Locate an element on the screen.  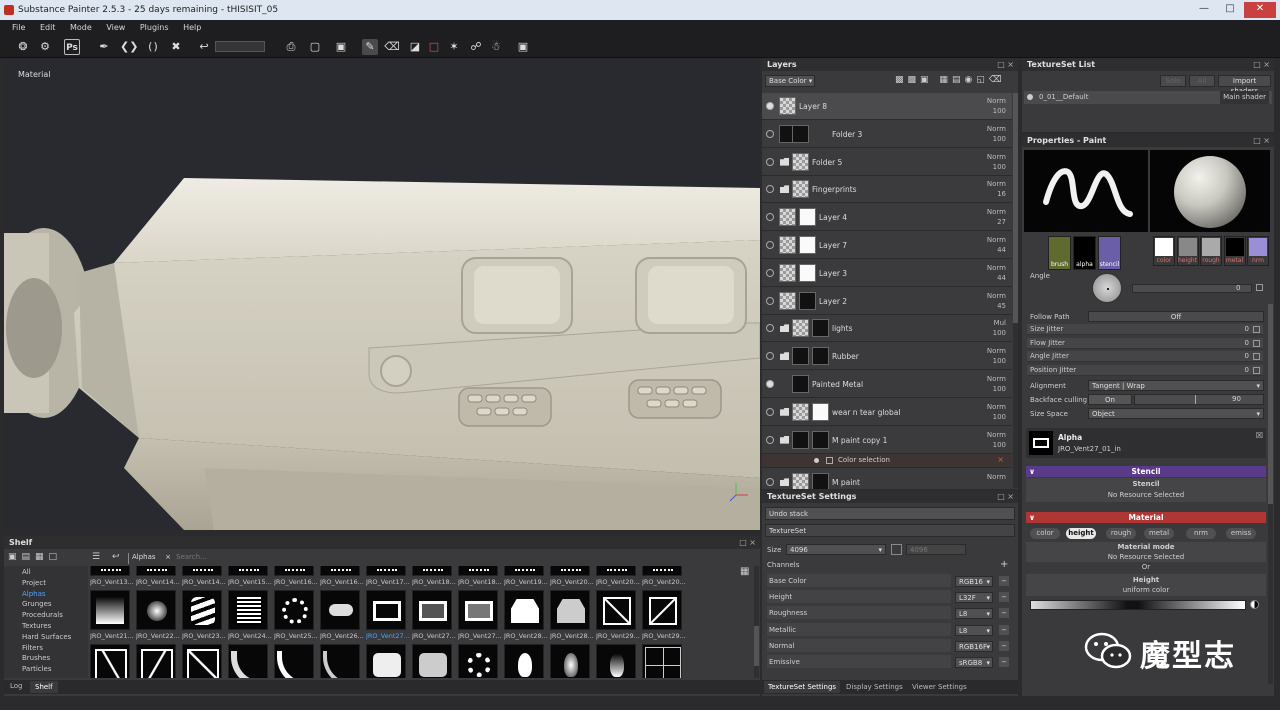
tab-shelf: Shelf is located at coordinates (44, 687).